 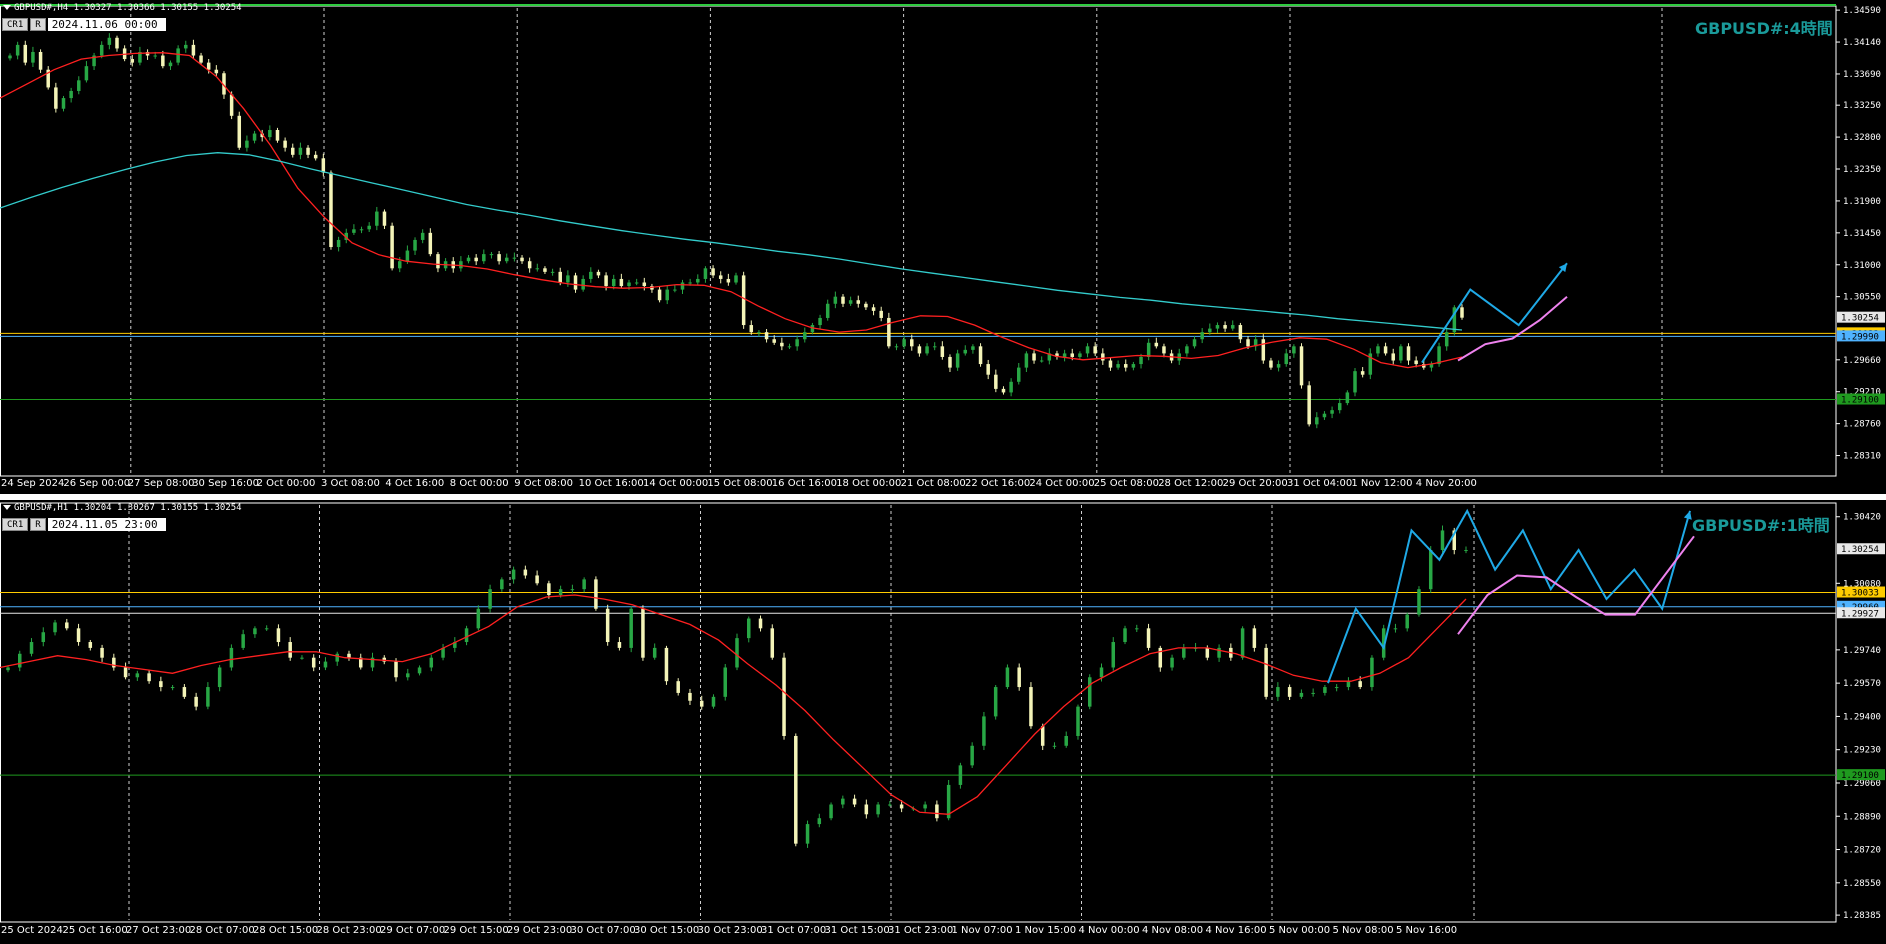 I want to click on h1-date-field: 2024.11.05 23:00, so click(x=106, y=524).